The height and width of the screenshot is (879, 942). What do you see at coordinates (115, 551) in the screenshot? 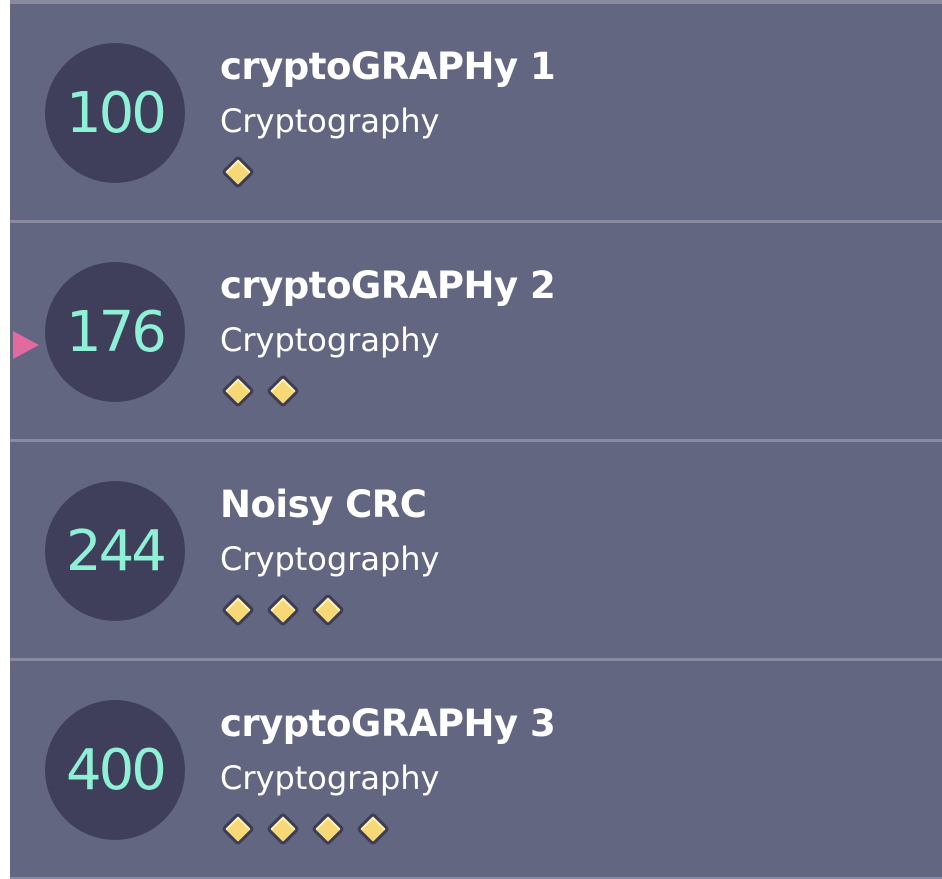
I see `points-badge: 244` at bounding box center [115, 551].